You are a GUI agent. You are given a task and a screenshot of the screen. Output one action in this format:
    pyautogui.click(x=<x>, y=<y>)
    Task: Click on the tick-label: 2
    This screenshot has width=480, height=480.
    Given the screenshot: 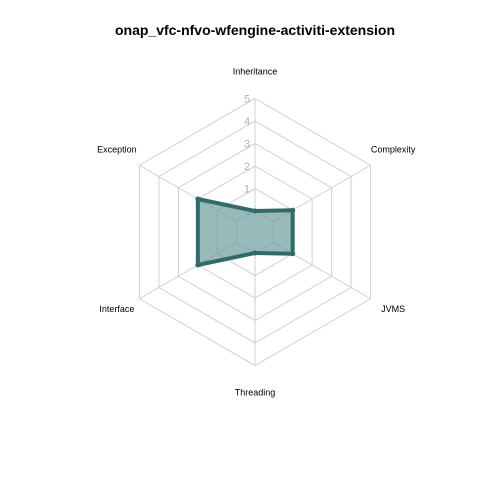 What is the action you would take?
    pyautogui.click(x=247, y=167)
    